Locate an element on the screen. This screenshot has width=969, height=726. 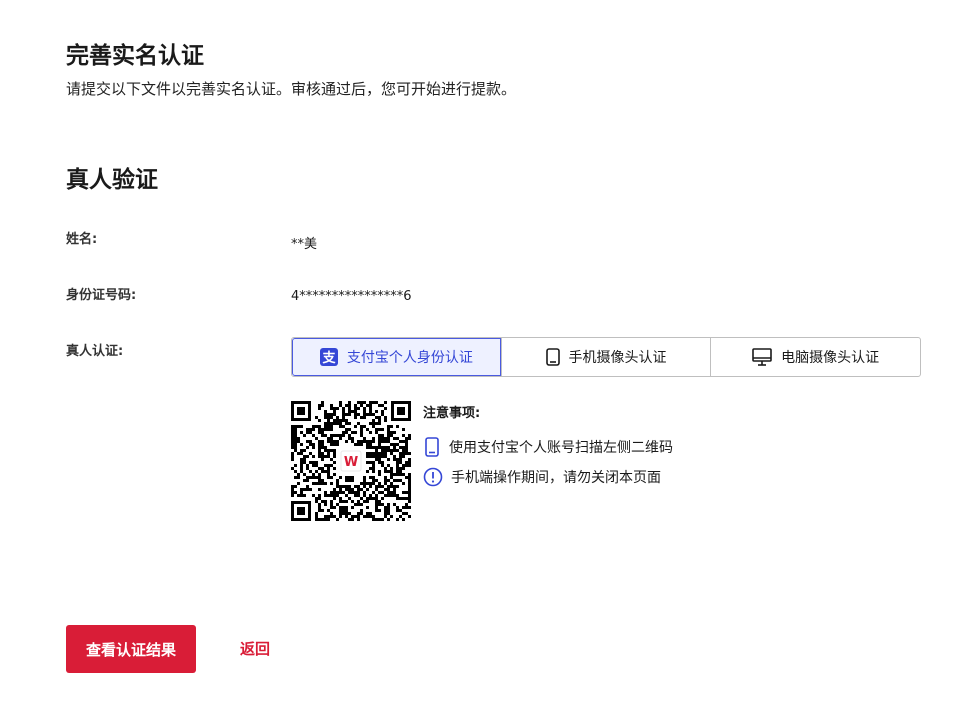
tab-label: 手机摄像头认证 is located at coordinates (617, 358).